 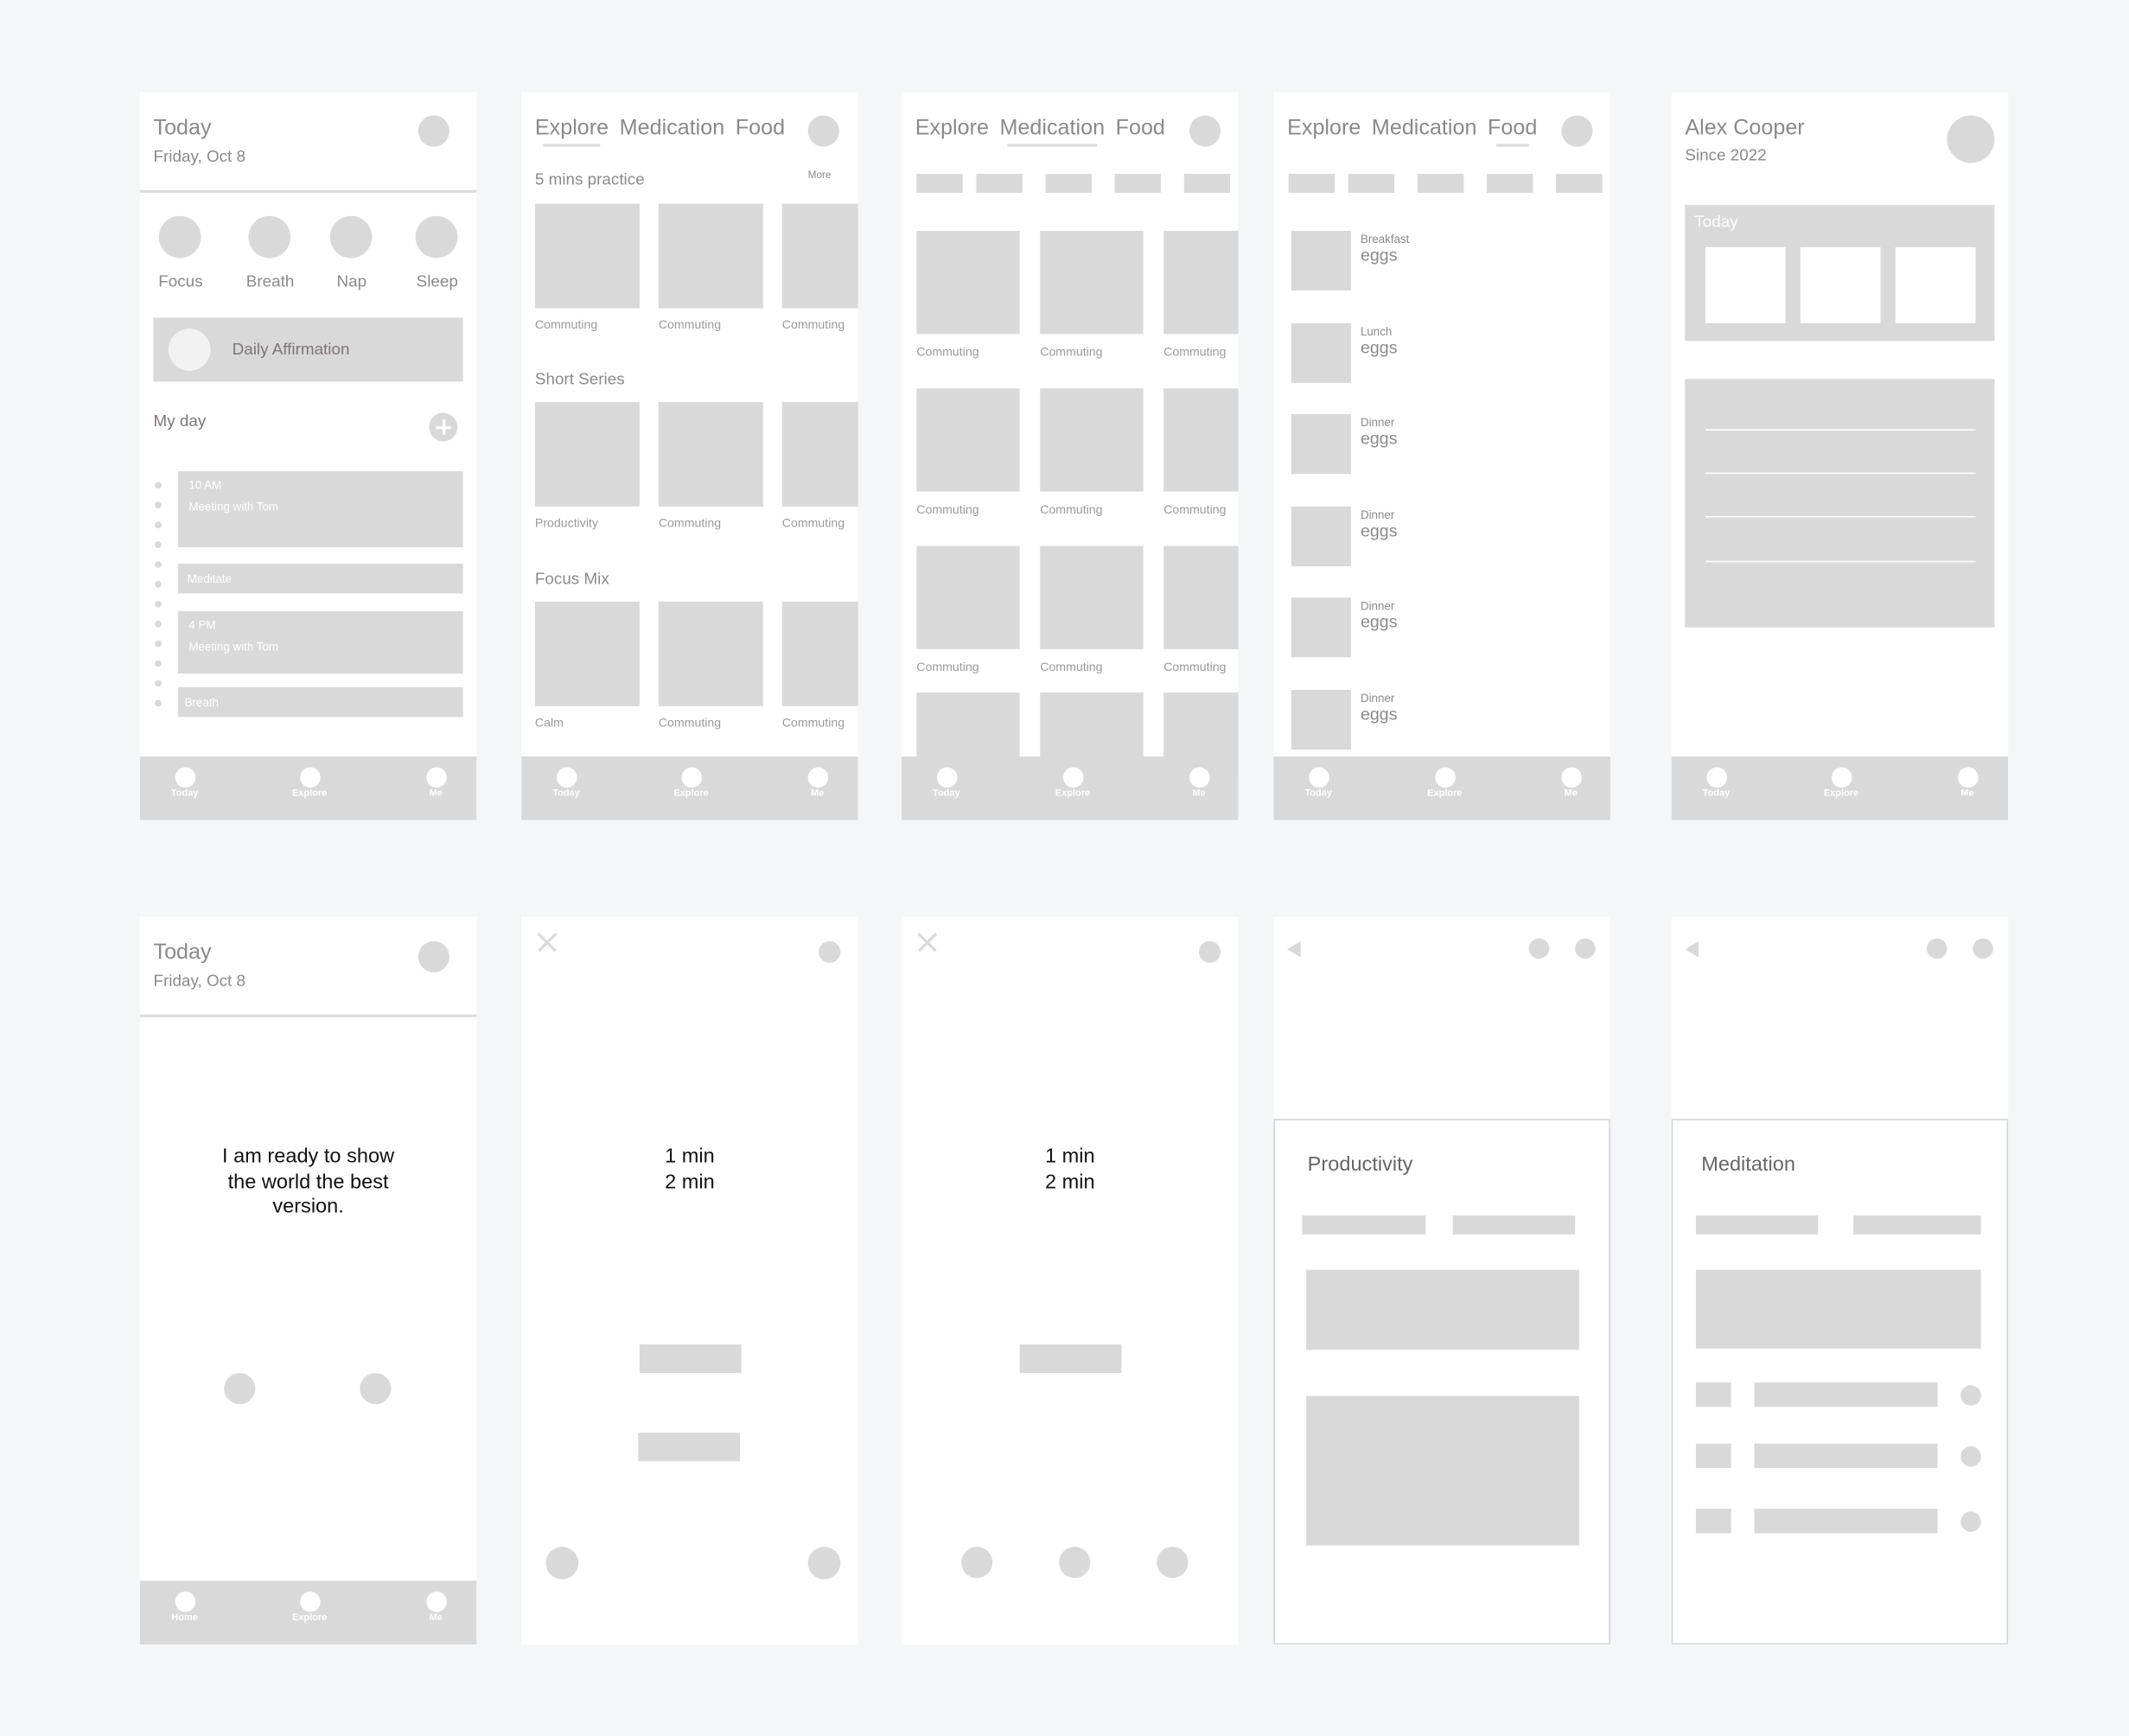 What do you see at coordinates (320, 578) in the screenshot?
I see `schedule-item: Meditate` at bounding box center [320, 578].